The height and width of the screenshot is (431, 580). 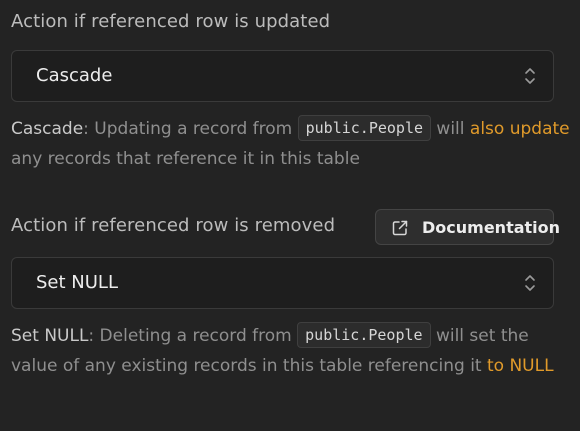 What do you see at coordinates (74, 75) in the screenshot?
I see `update-action-value: Cascade` at bounding box center [74, 75].